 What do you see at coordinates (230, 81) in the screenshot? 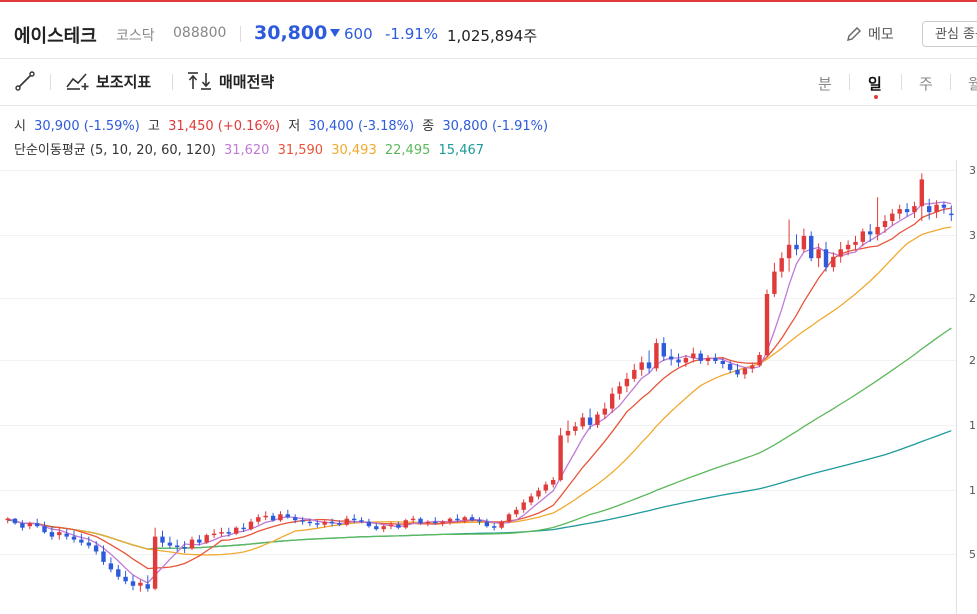
I see `trade-strategy-button: 매매전략` at bounding box center [230, 81].